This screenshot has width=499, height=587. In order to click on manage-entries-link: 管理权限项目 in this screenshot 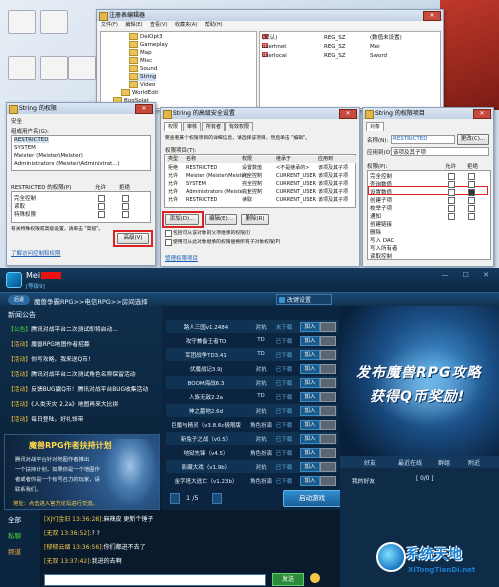, I will do `click(181, 258)`.